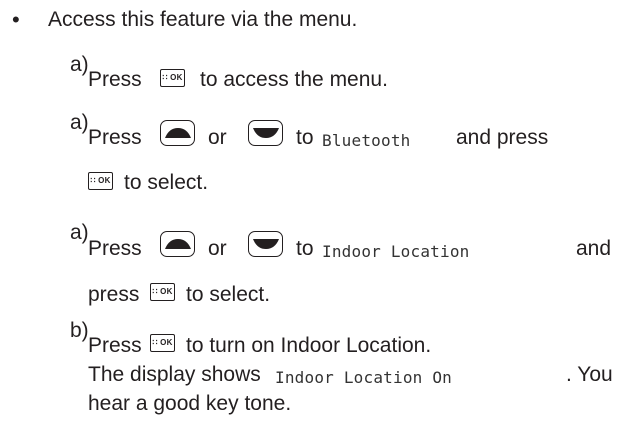 This screenshot has width=640, height=435. I want to click on step-4-display-value: Indoor Location On, so click(363, 377).